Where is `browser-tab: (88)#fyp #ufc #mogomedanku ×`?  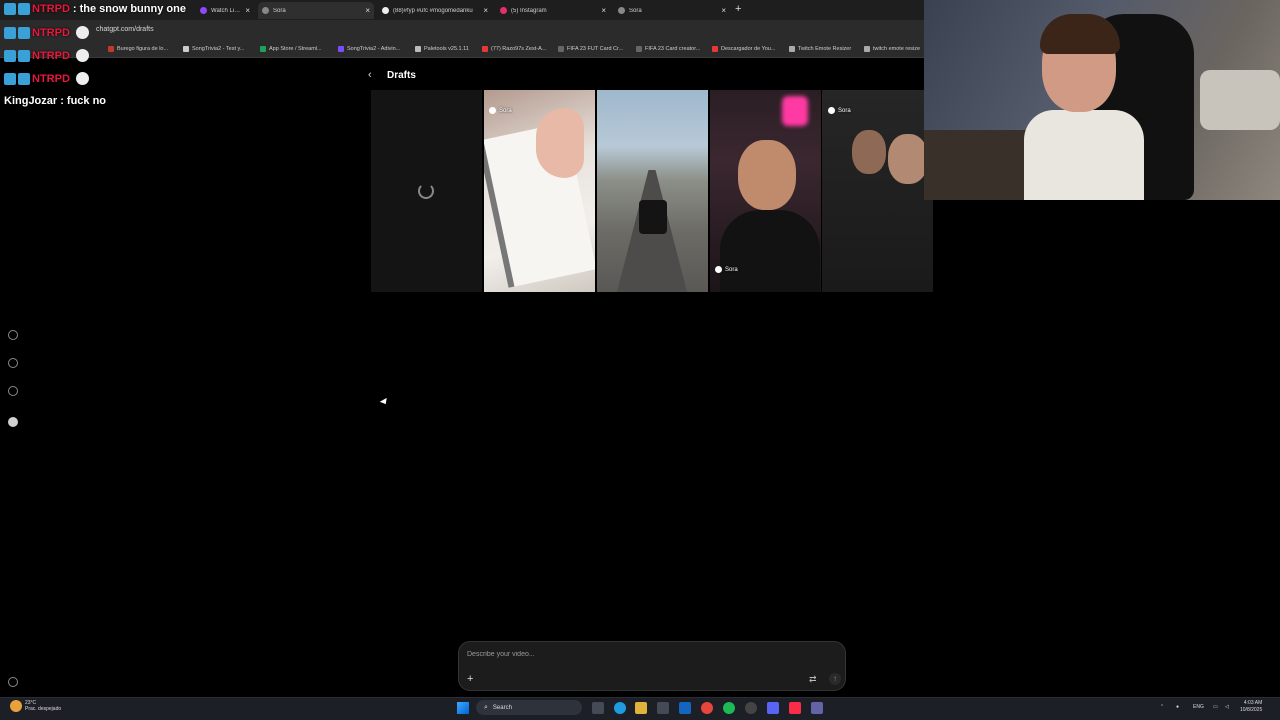 browser-tab: (88)#fyp #ufc #mogomedanku × is located at coordinates (435, 10).